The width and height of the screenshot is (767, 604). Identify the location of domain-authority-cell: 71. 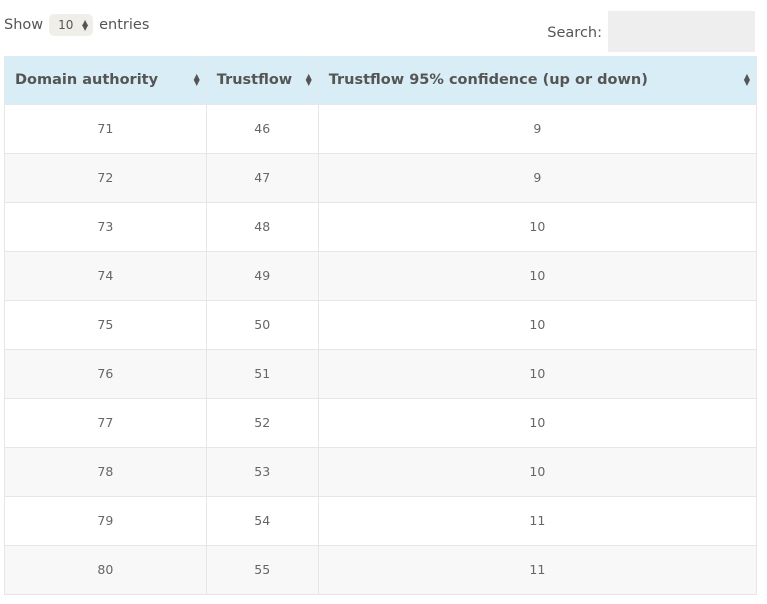
(105, 128).